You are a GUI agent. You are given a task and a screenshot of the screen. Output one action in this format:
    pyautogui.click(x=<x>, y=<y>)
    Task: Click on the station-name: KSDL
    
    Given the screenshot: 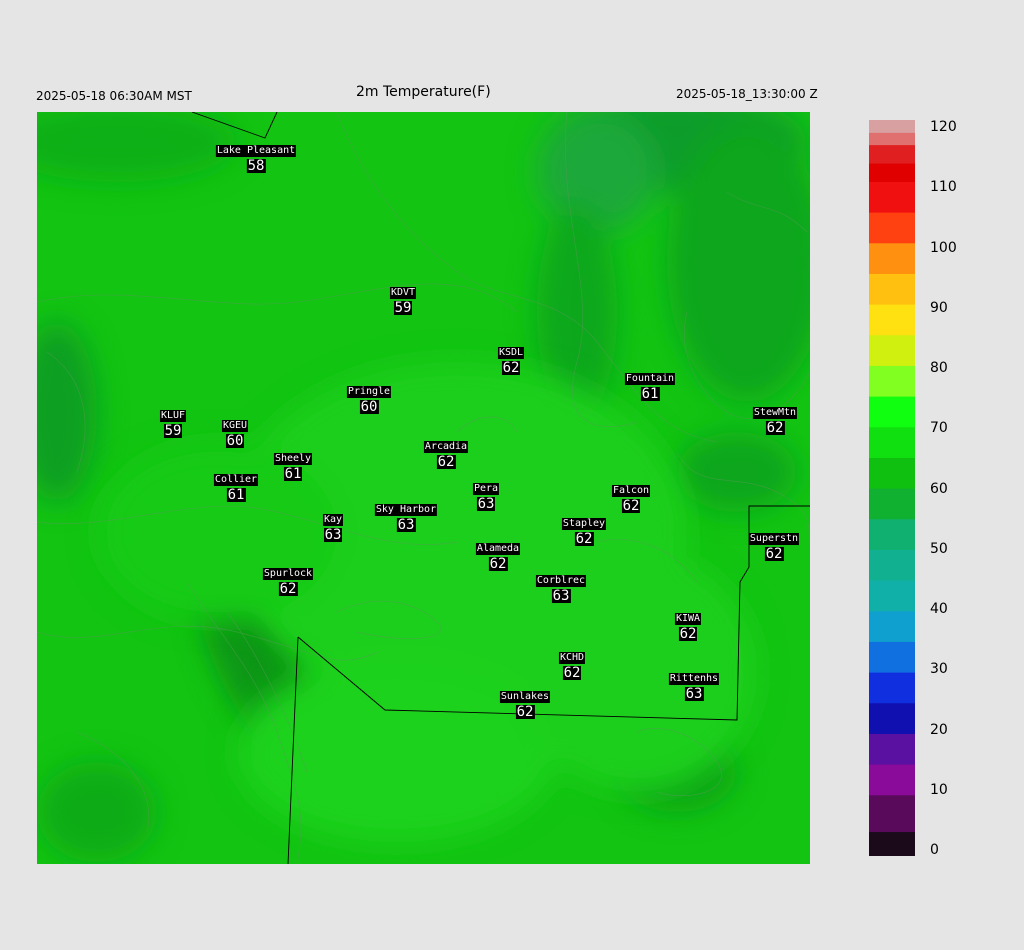 What is the action you would take?
    pyautogui.click(x=511, y=353)
    